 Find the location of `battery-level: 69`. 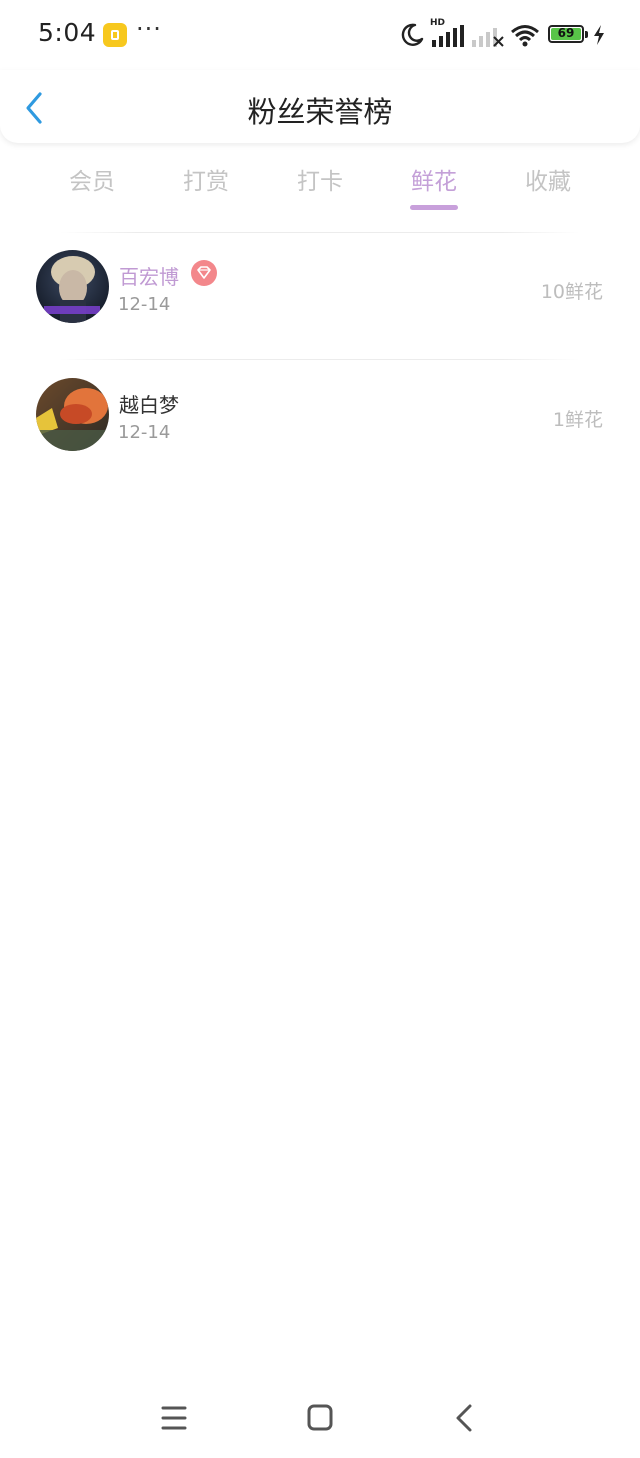

battery-level: 69 is located at coordinates (566, 33).